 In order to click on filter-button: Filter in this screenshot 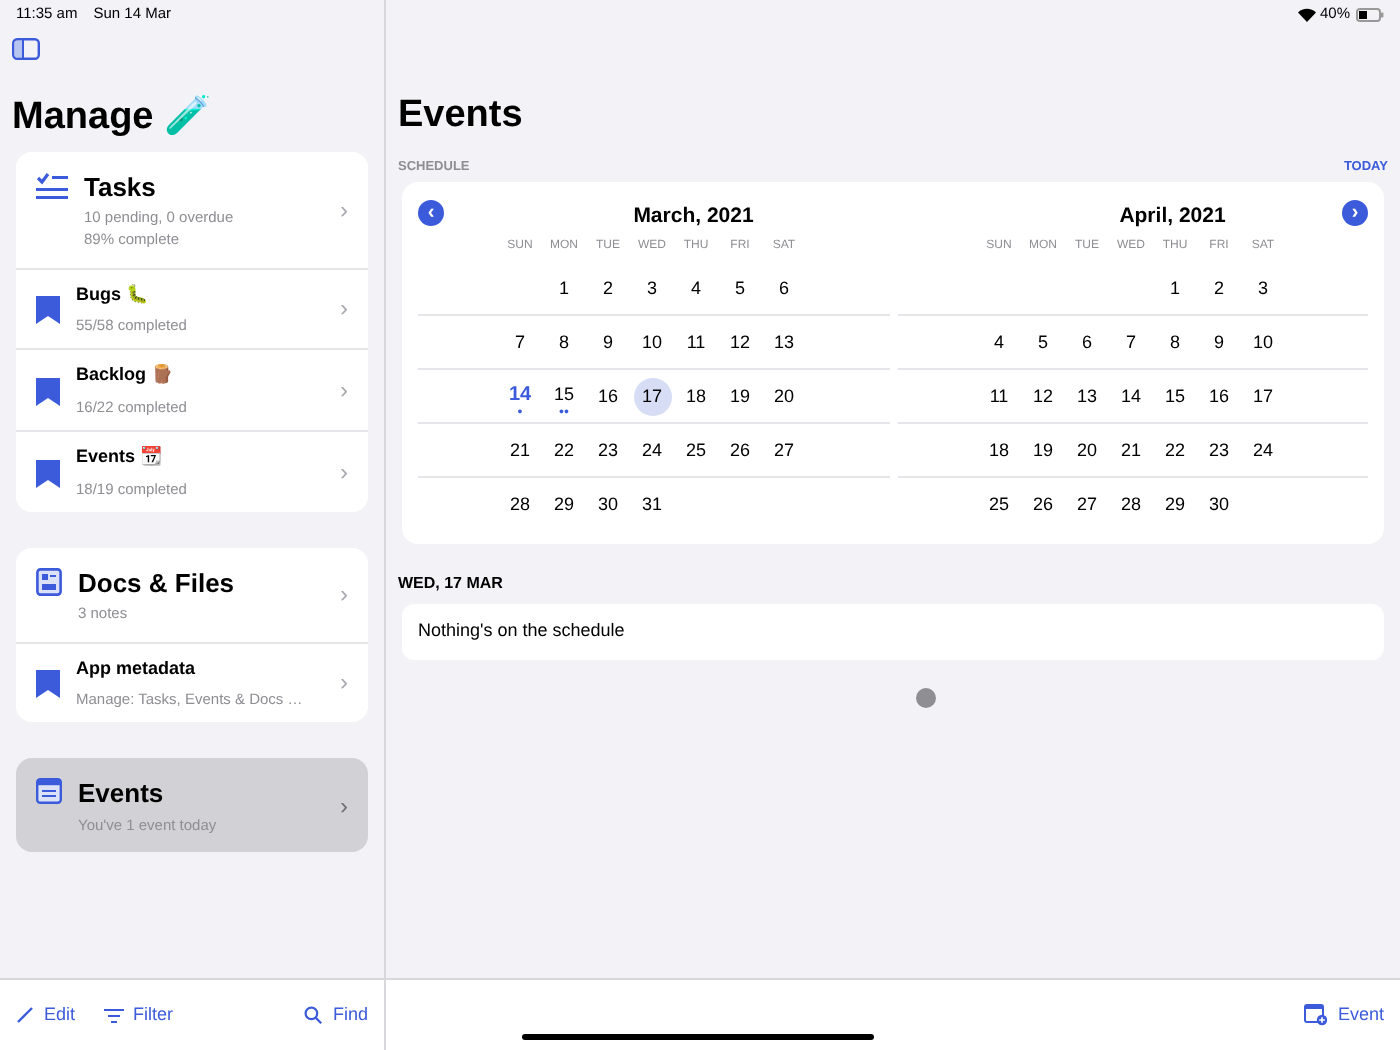, I will do `click(138, 1015)`.